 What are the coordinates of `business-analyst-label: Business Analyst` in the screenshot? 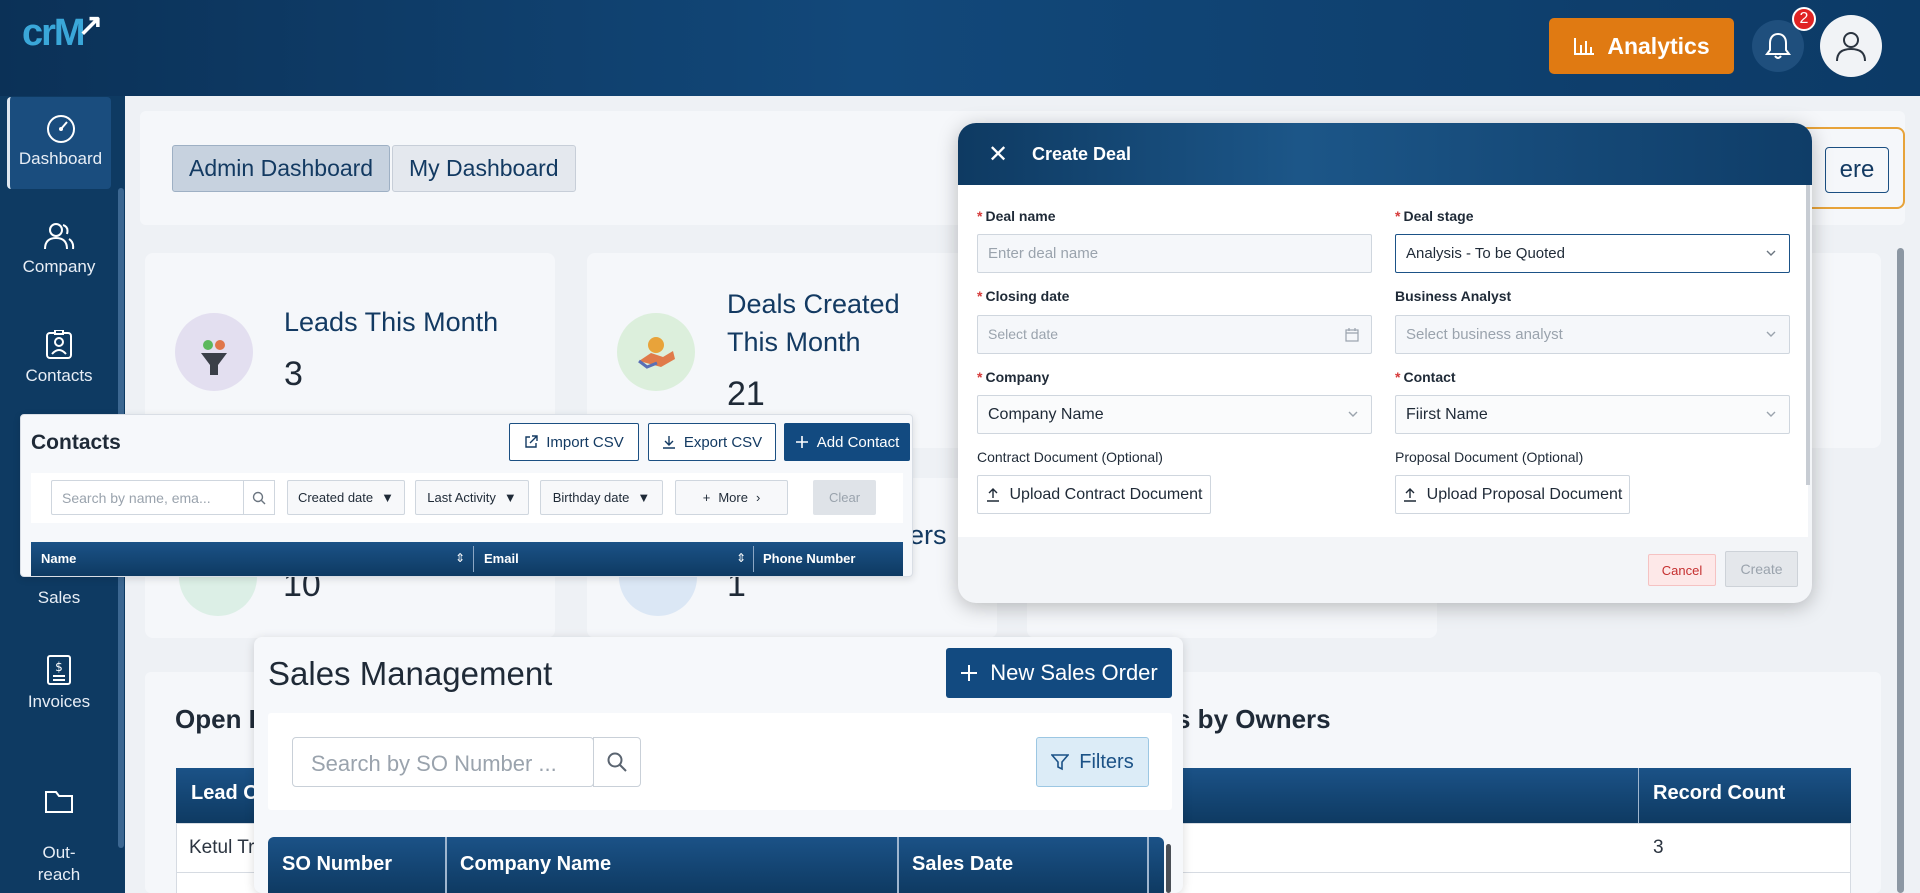 It's located at (1453, 296).